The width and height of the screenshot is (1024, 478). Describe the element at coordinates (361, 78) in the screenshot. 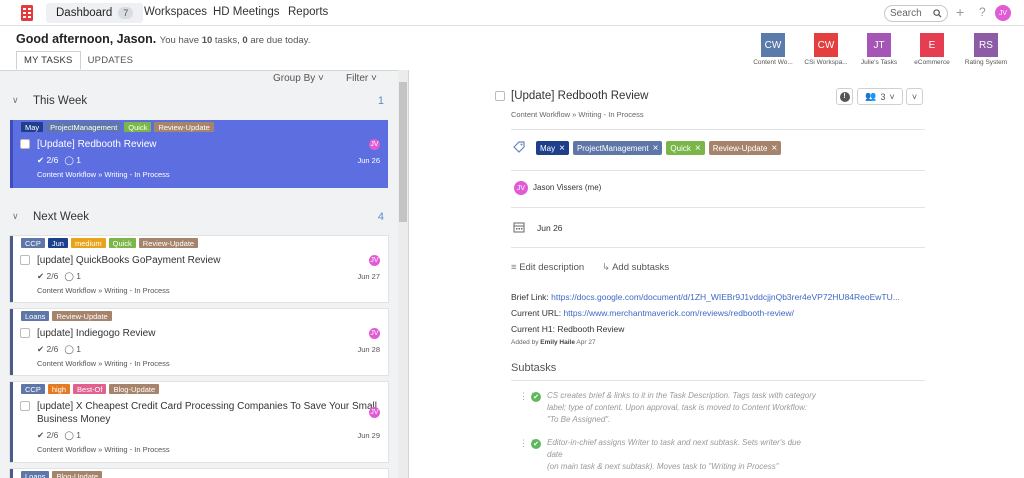

I see `filter-dropdown: Filter ˅` at that location.